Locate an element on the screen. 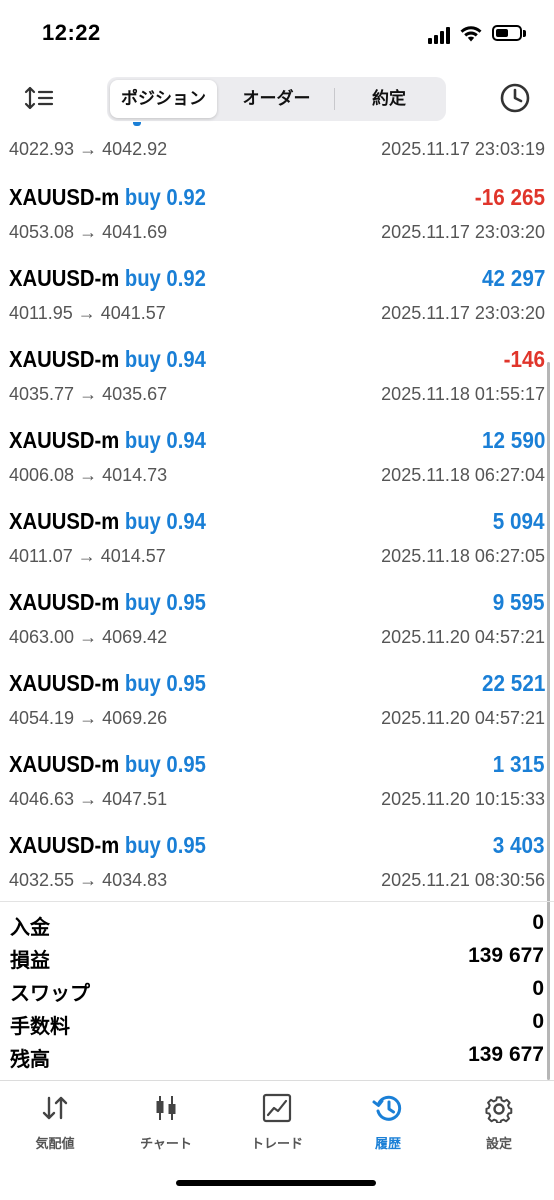 The width and height of the screenshot is (554, 1200). trade-prices: 4006.08 → 4014.73 is located at coordinates (88, 475).